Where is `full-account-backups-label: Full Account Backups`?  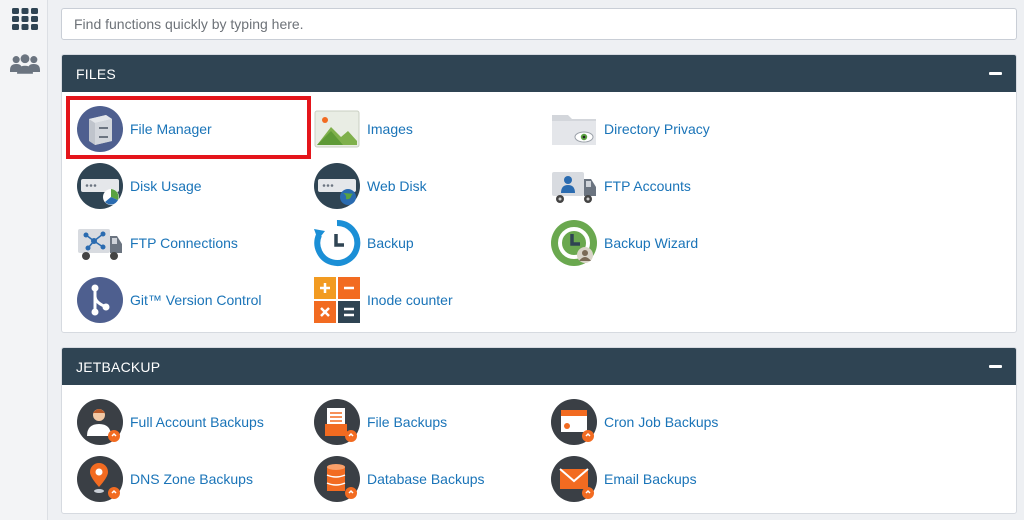 full-account-backups-label: Full Account Backups is located at coordinates (197, 422).